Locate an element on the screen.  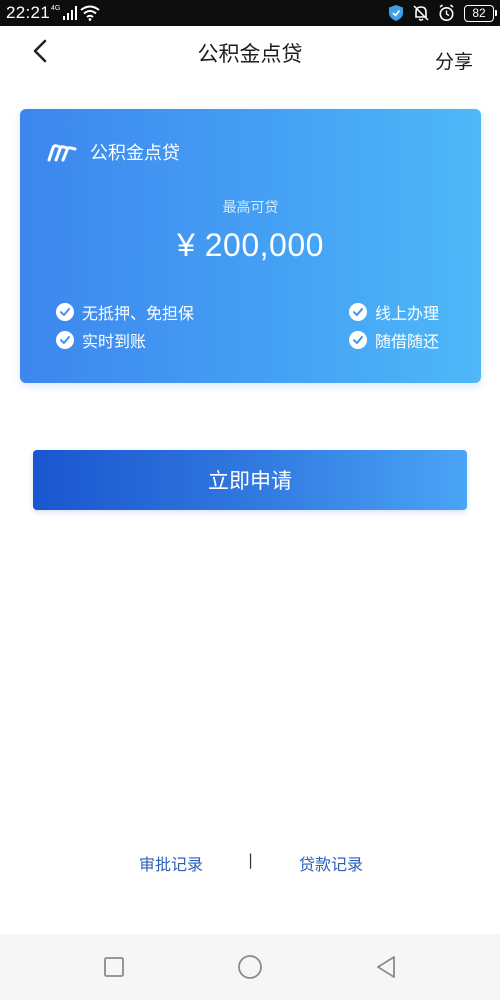
status-right-icons: 82 is located at coordinates (442, 13).